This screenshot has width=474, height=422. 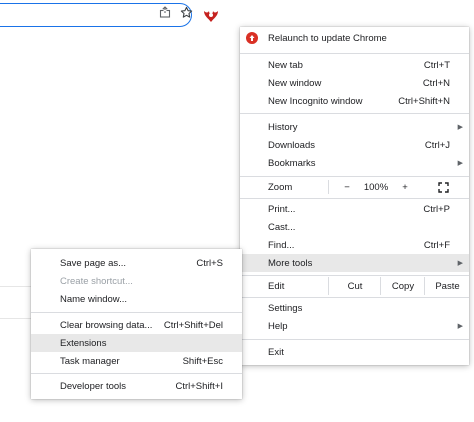 I want to click on menu-item-downloads: Downloads Ctrl+J, so click(x=354, y=145).